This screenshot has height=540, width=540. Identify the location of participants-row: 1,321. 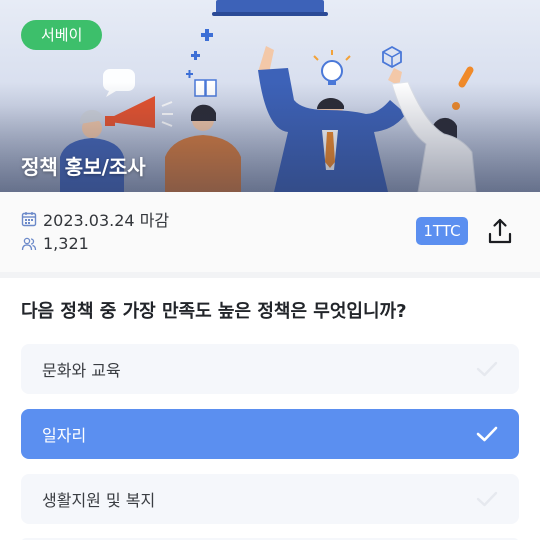
(55, 243).